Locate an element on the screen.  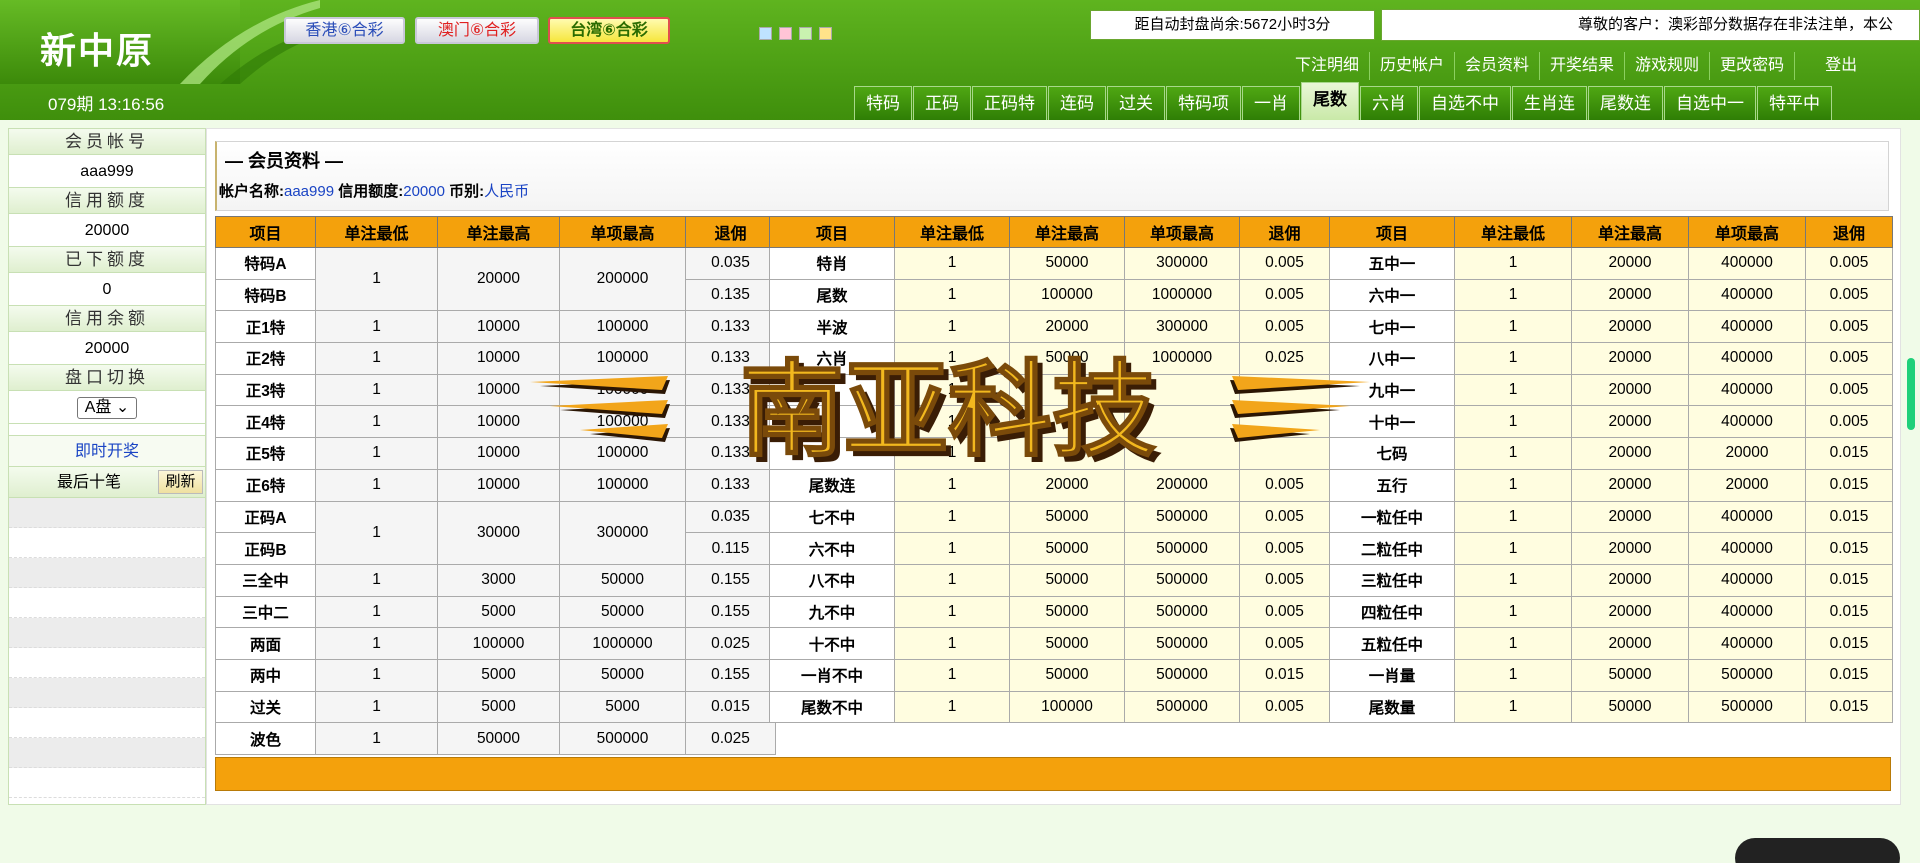
table-row: 正6特 1 10000 100000 0.133 is located at coordinates (495, 485).